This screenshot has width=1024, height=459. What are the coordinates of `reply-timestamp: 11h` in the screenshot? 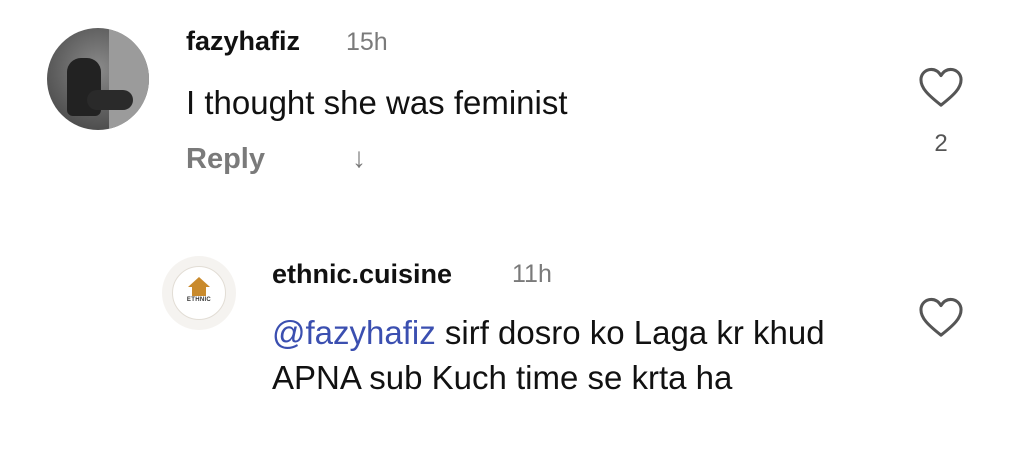 It's located at (532, 274).